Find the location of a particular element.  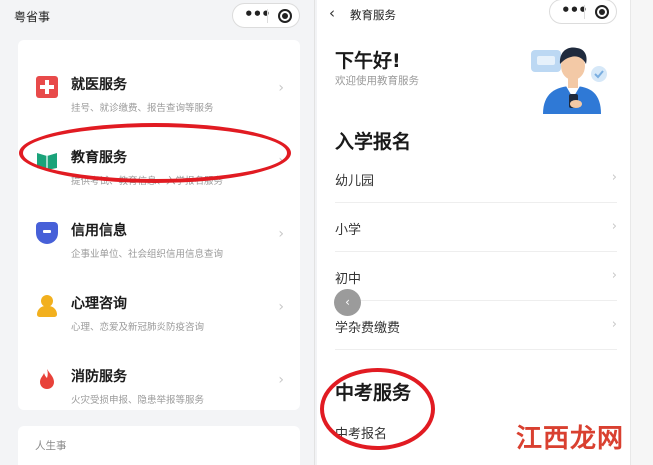

list-item-primary-school: 小学 › is located at coordinates (476, 227).